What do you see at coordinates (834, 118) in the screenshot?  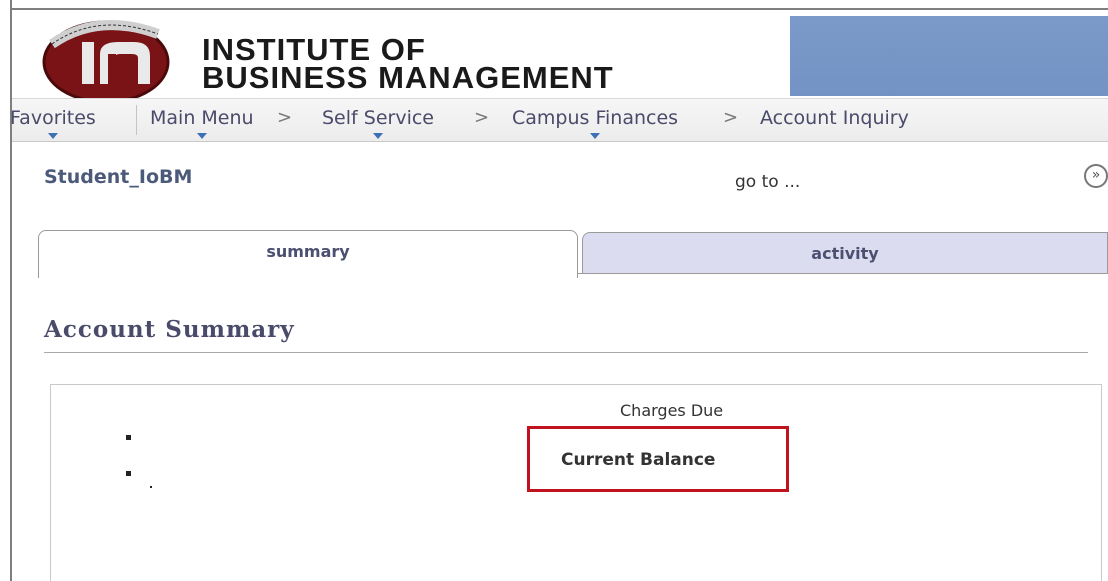 I see `nav-account-inquiry: Account Inquiry` at bounding box center [834, 118].